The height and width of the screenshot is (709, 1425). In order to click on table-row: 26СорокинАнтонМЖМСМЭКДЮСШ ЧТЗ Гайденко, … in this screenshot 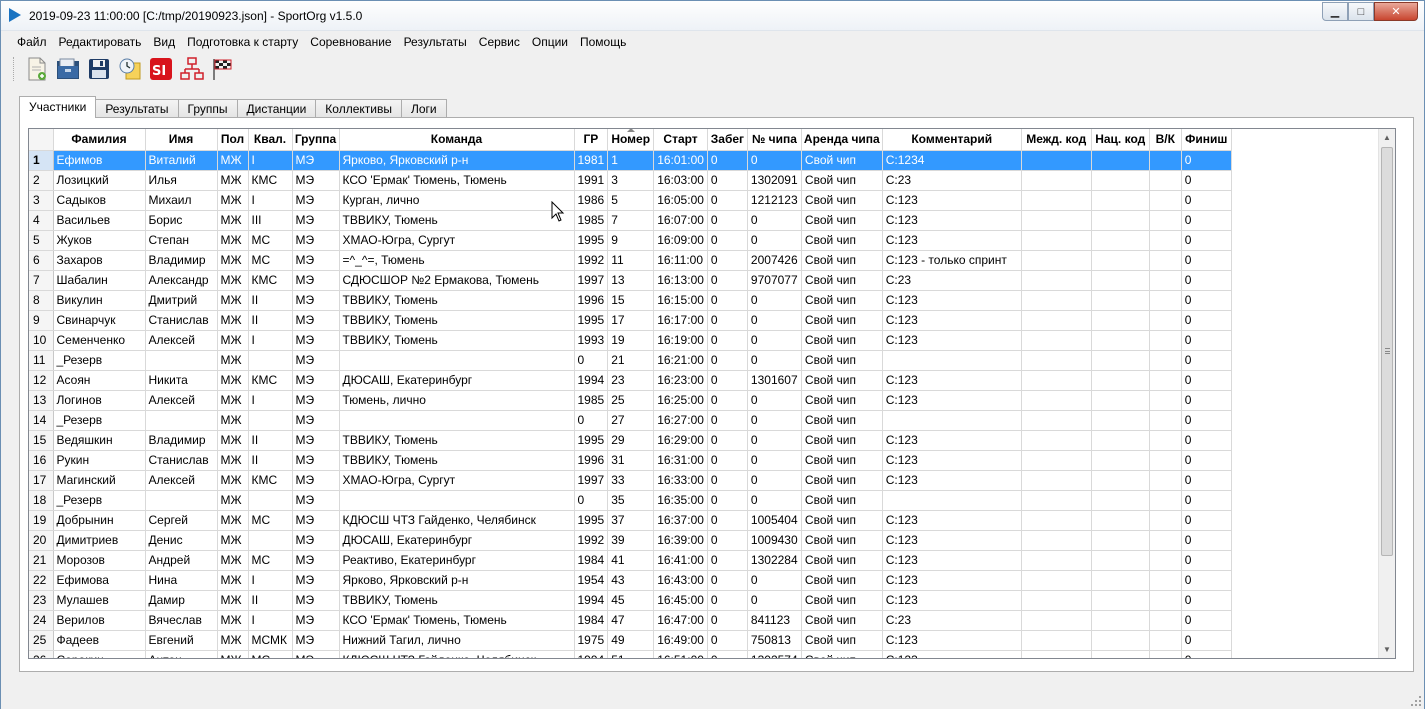, I will do `click(630, 654)`.